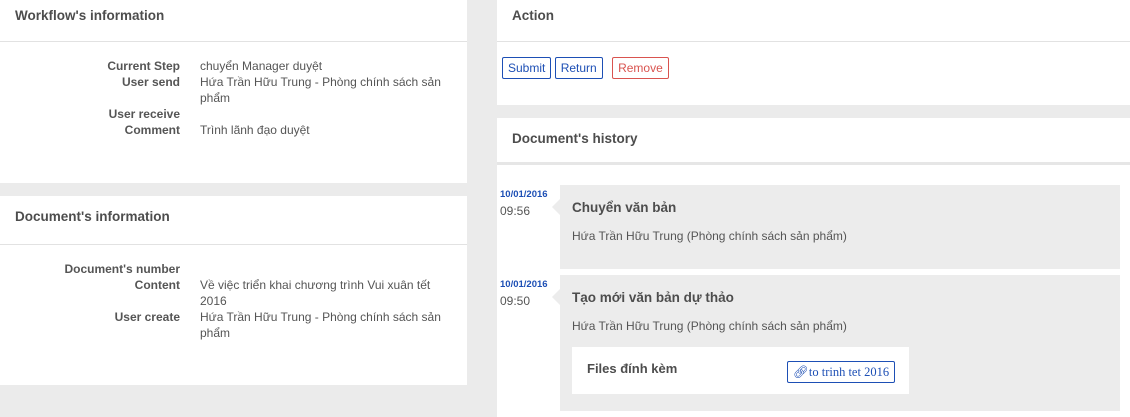 This screenshot has height=417, width=1130. Describe the element at coordinates (255, 130) in the screenshot. I see `comment-value: Trình lãnh đạo duyệt` at that location.